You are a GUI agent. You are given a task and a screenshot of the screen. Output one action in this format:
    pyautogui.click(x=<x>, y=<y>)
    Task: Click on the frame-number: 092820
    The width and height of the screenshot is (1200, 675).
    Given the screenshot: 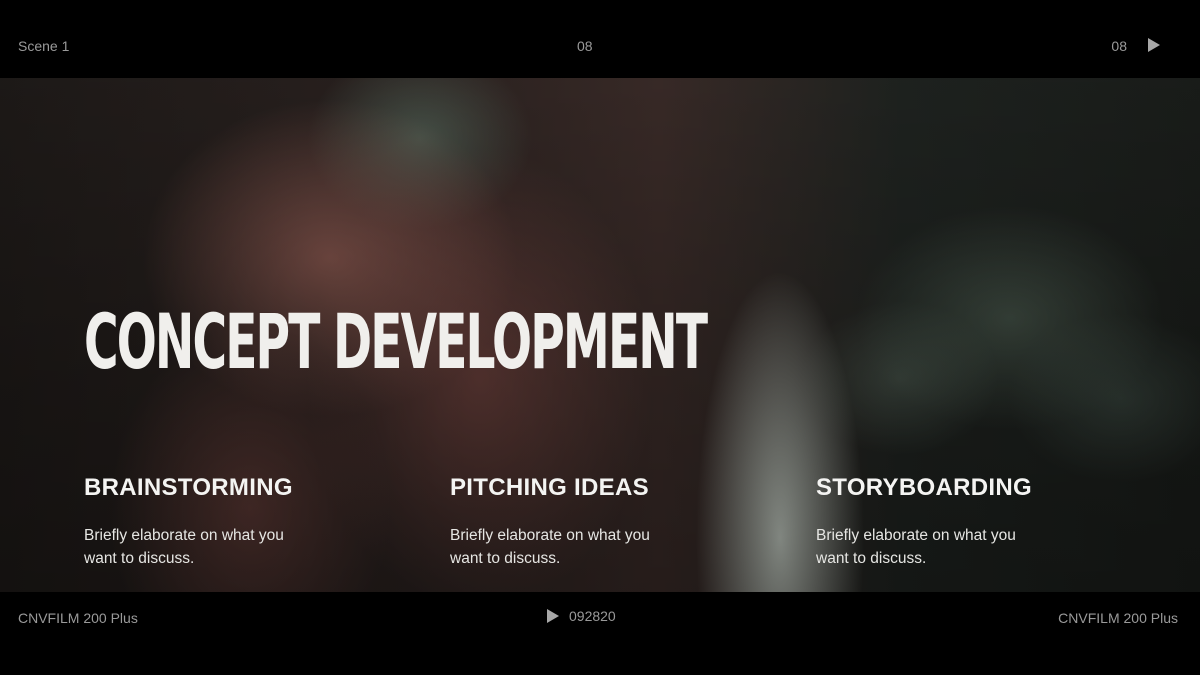 What is the action you would take?
    pyautogui.click(x=592, y=616)
    